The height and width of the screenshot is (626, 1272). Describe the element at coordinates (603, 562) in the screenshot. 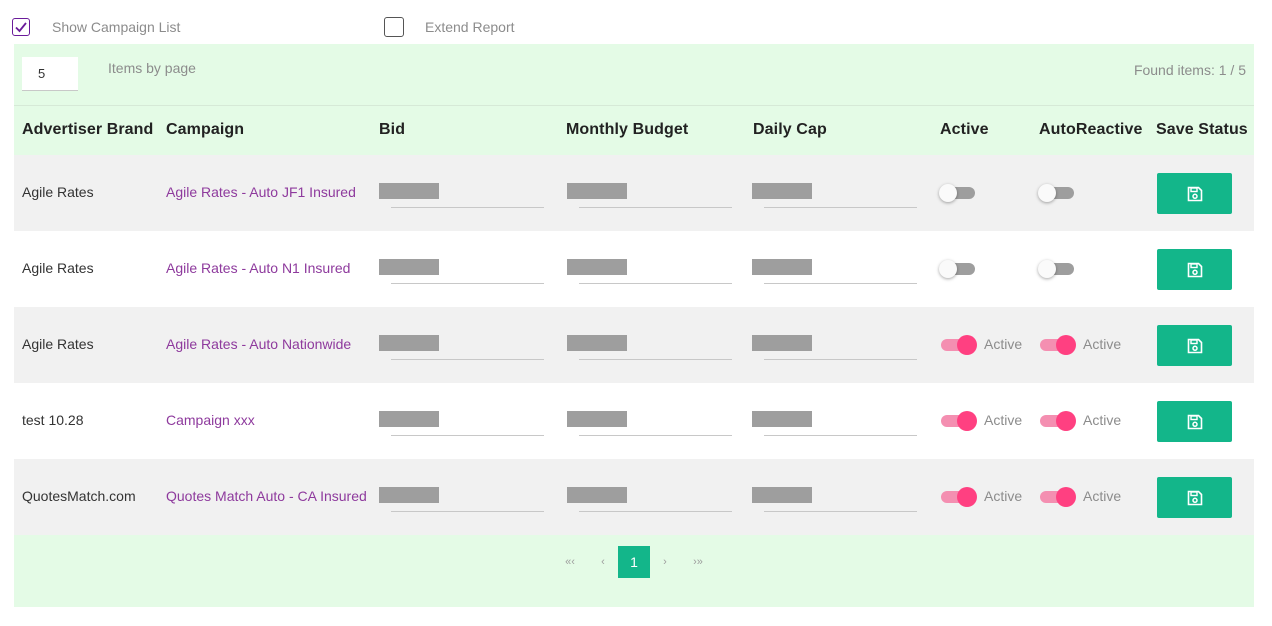

I see `pagination-prev: ‹` at that location.